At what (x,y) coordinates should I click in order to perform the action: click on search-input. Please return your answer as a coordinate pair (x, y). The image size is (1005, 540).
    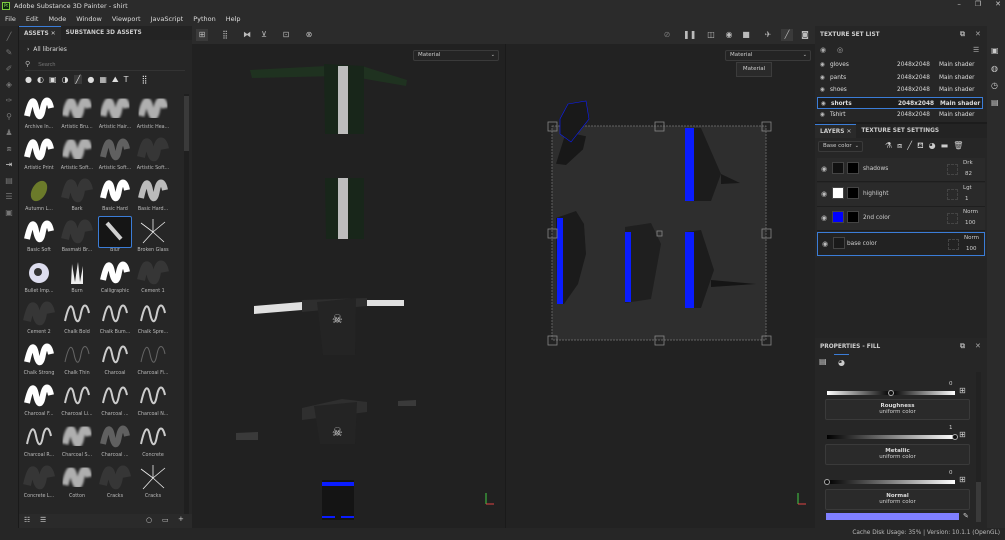
    Looking at the image, I should click on (98, 65).